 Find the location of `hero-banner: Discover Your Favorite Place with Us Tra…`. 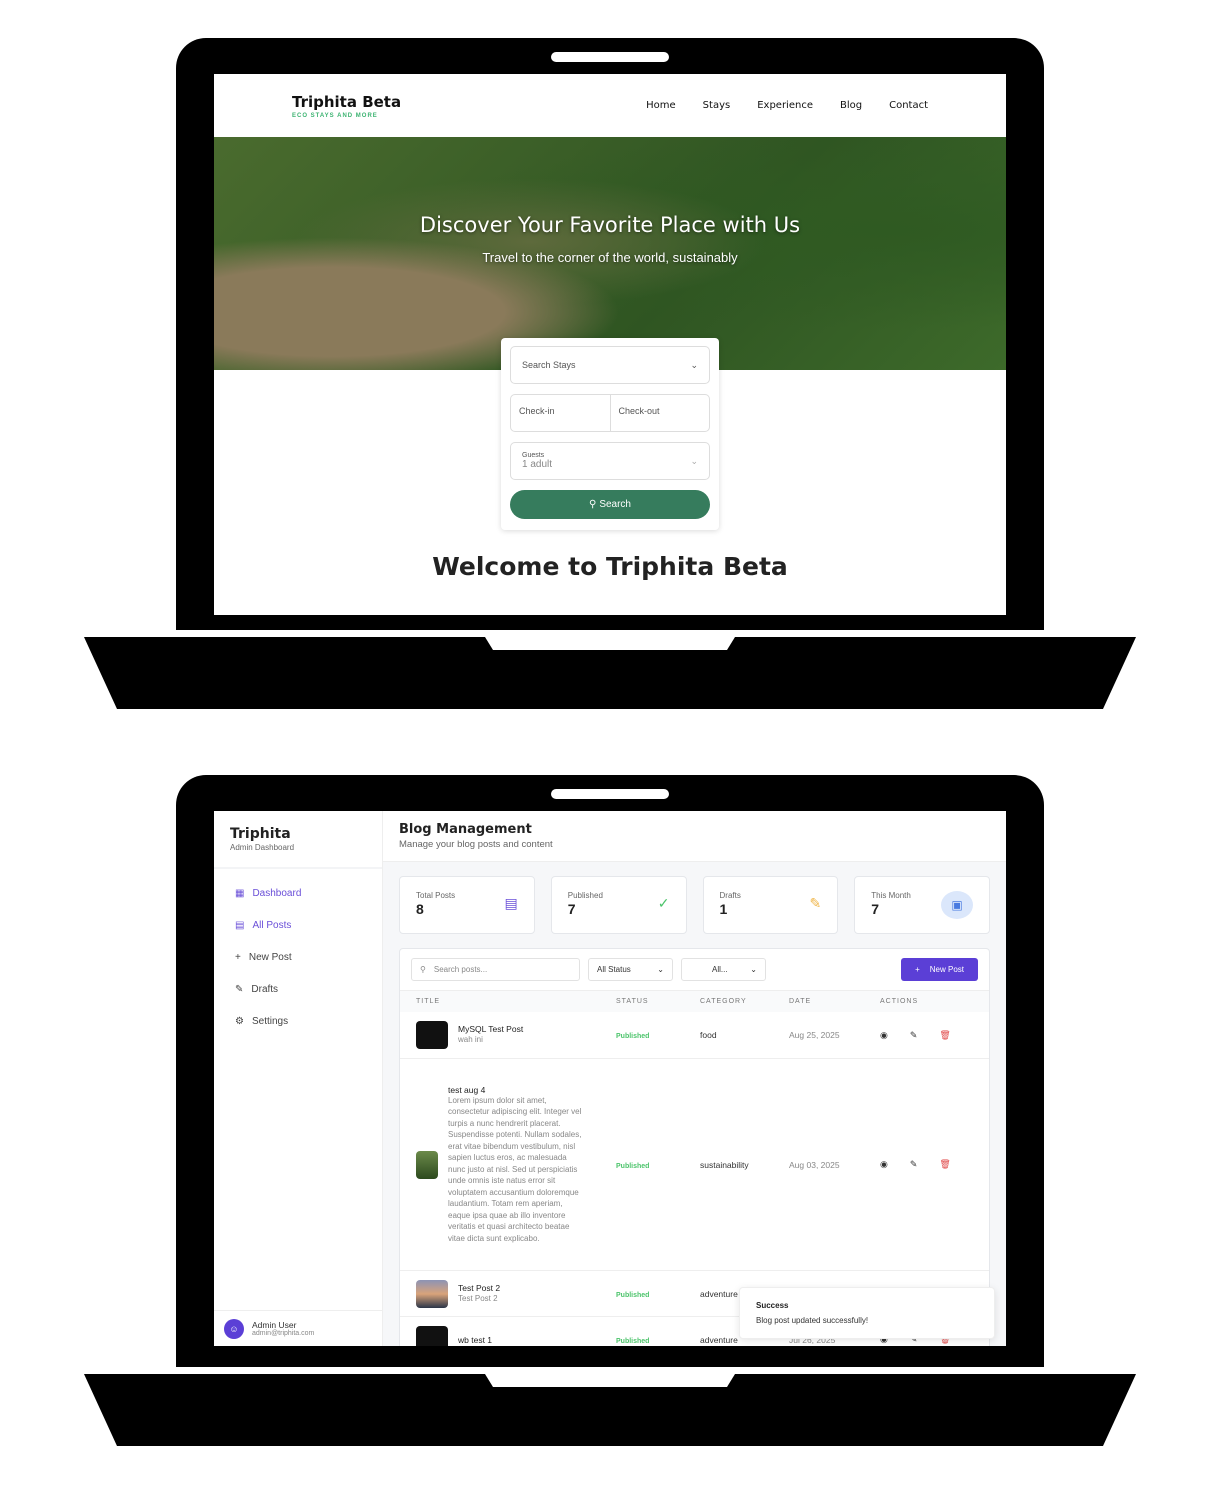

hero-banner: Discover Your Favorite Place with Us Tra… is located at coordinates (610, 253).